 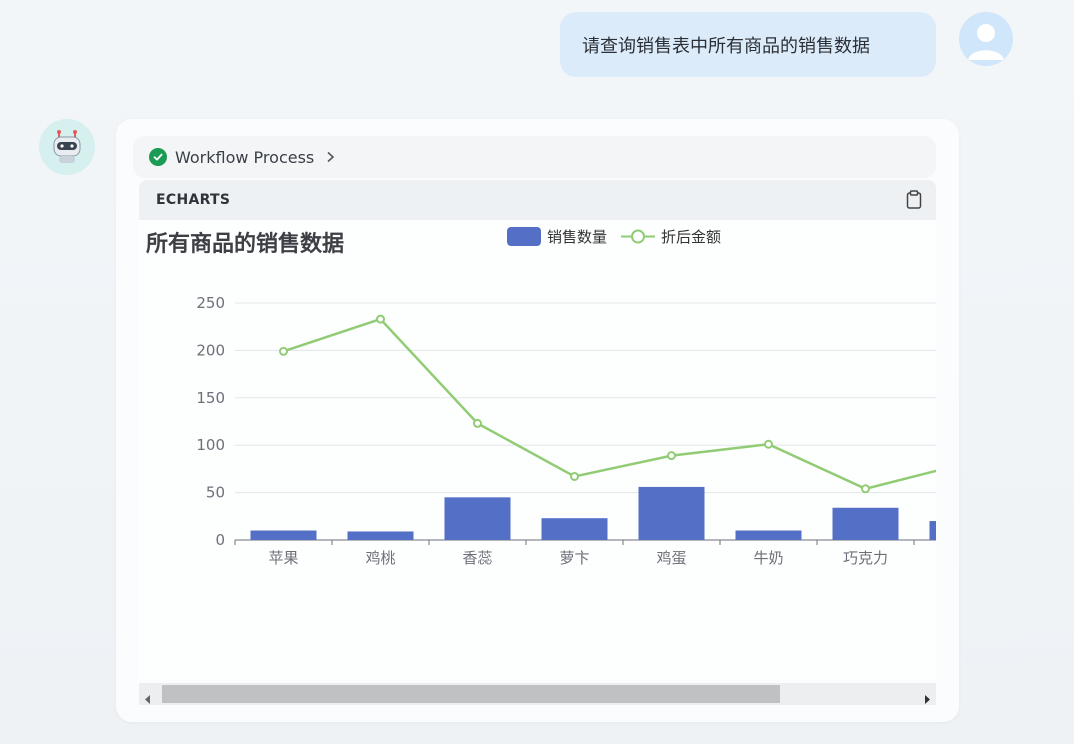 What do you see at coordinates (283, 558) in the screenshot?
I see `x-tick-label: 苹果` at bounding box center [283, 558].